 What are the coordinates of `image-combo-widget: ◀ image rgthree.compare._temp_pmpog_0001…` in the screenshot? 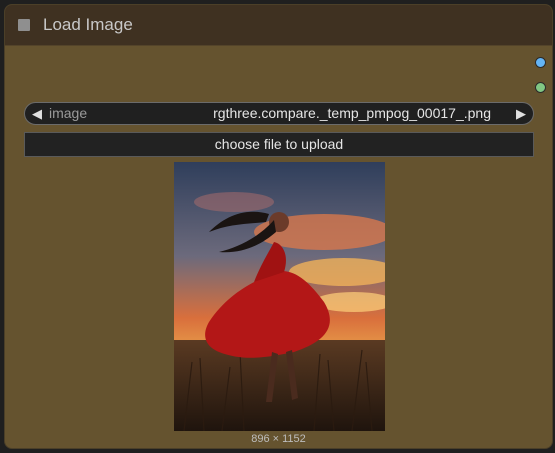 It's located at (279, 113).